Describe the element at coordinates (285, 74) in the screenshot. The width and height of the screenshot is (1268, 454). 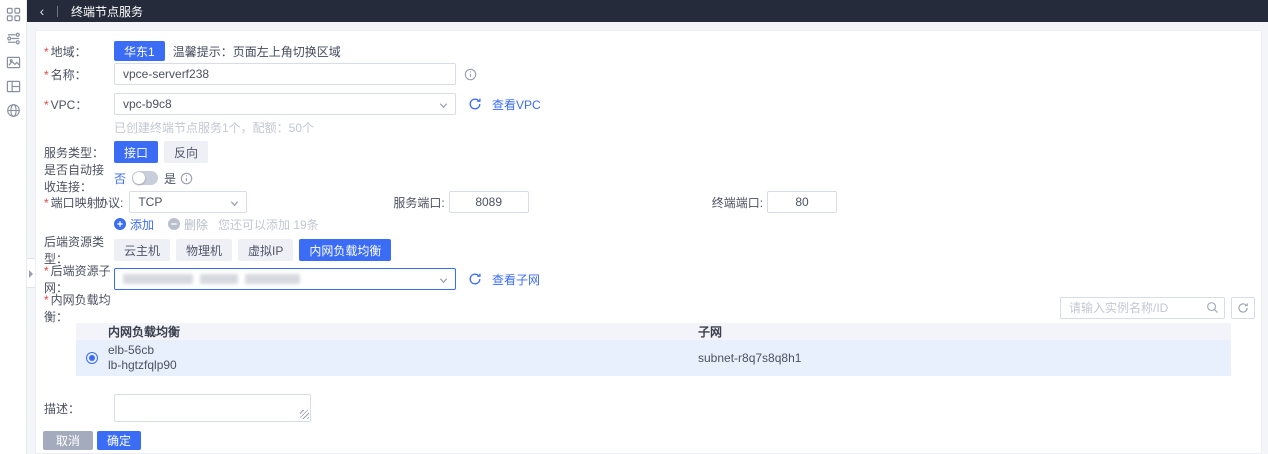
I see `name-input` at that location.